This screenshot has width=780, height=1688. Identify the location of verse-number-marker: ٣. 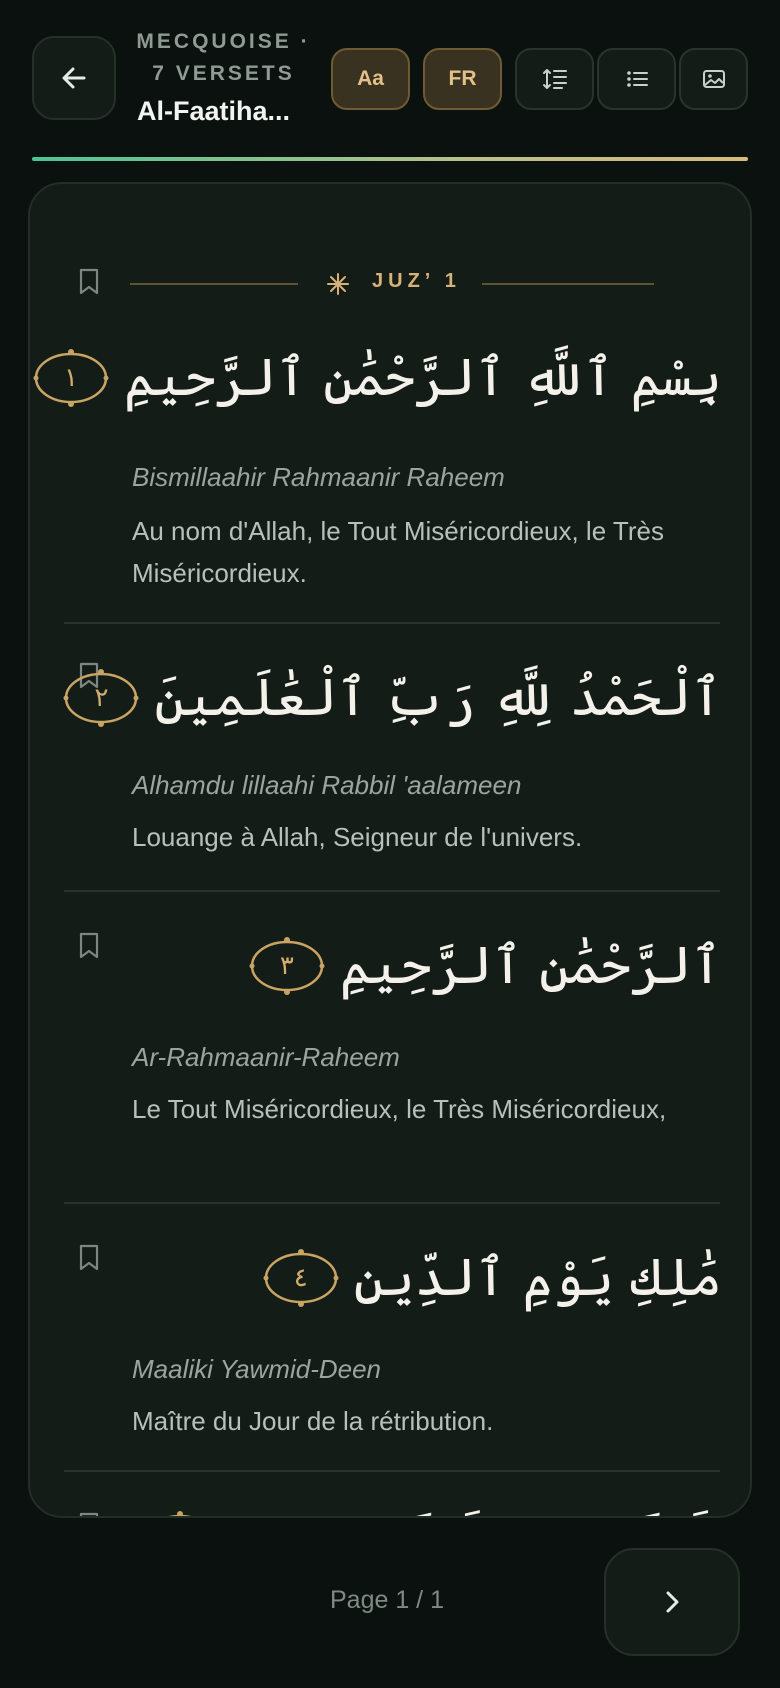
(287, 966).